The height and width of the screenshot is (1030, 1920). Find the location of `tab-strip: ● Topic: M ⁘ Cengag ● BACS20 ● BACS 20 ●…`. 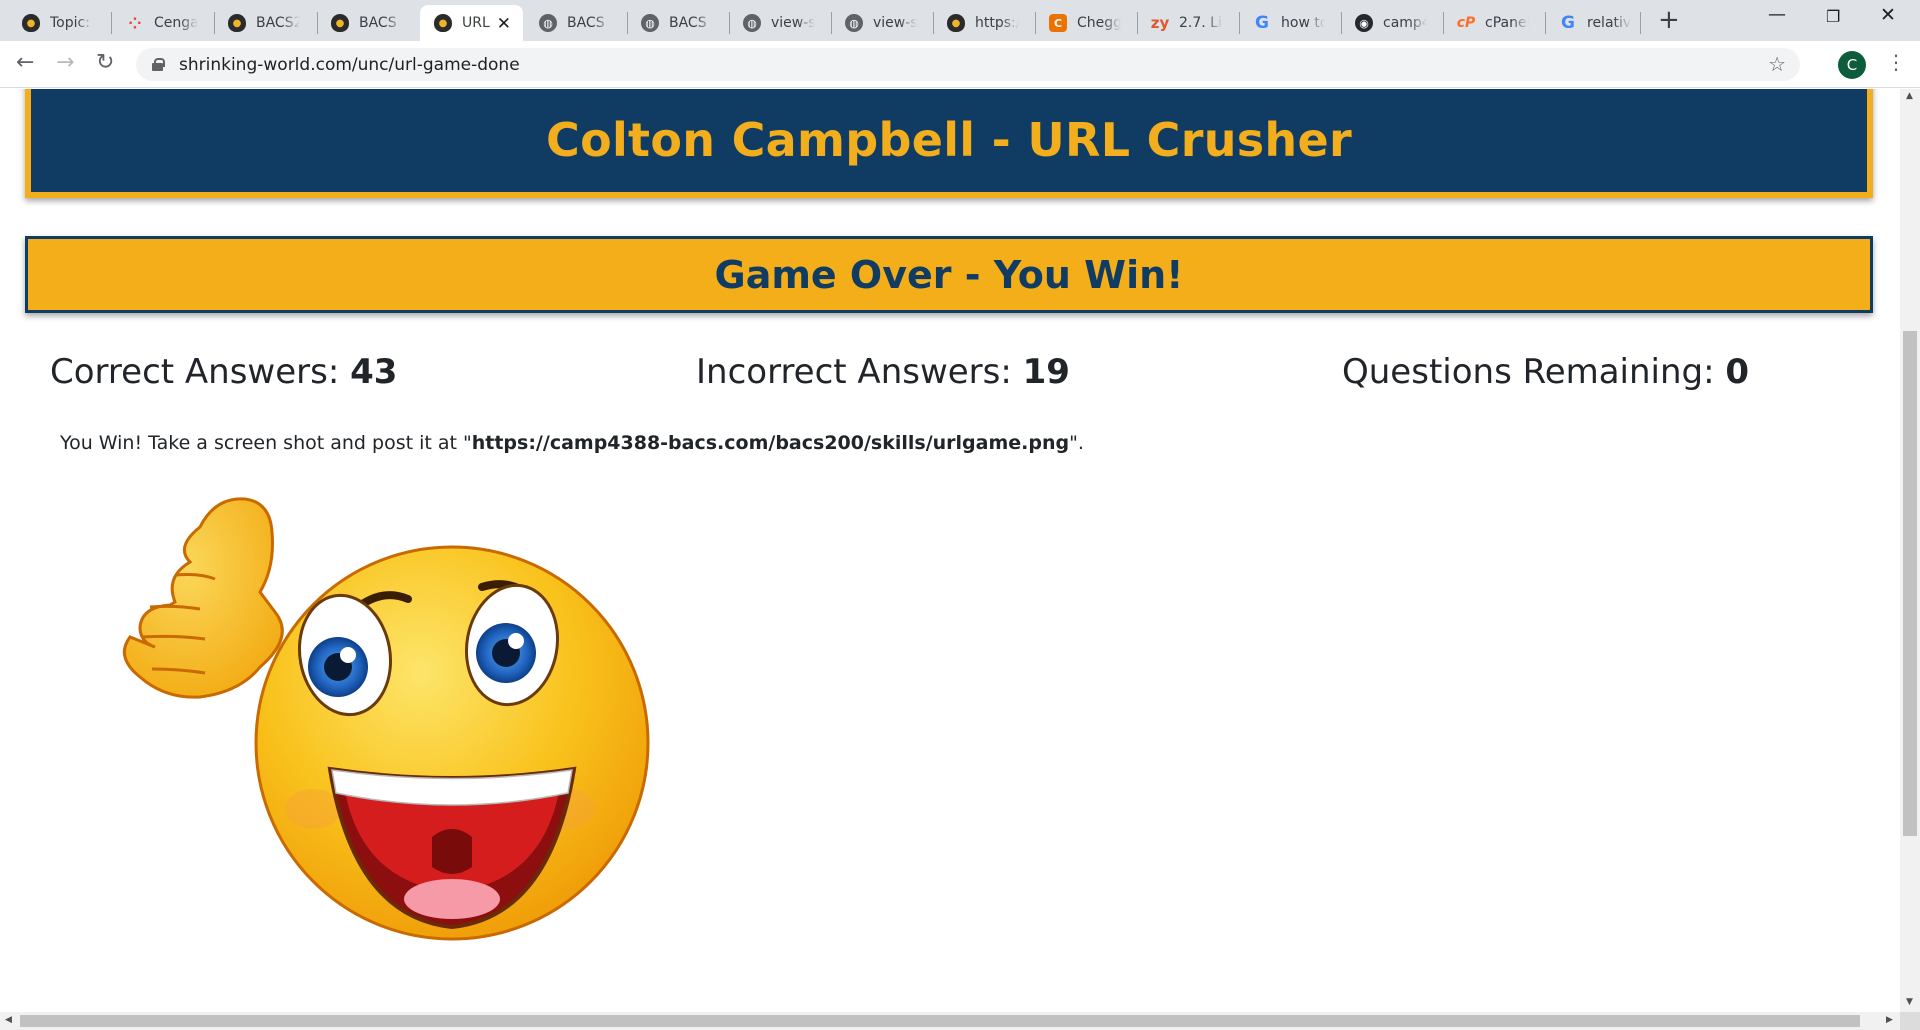

tab-strip: ● Topic: M ⁘ Cengag ● BACS20 ● BACS 20 ●… is located at coordinates (960, 20).